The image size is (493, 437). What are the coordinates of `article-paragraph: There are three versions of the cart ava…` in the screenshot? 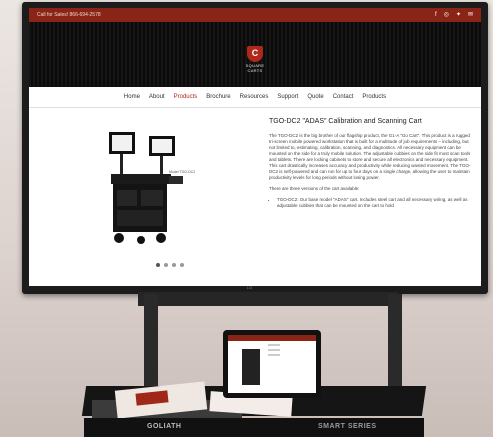 It's located at (314, 188).